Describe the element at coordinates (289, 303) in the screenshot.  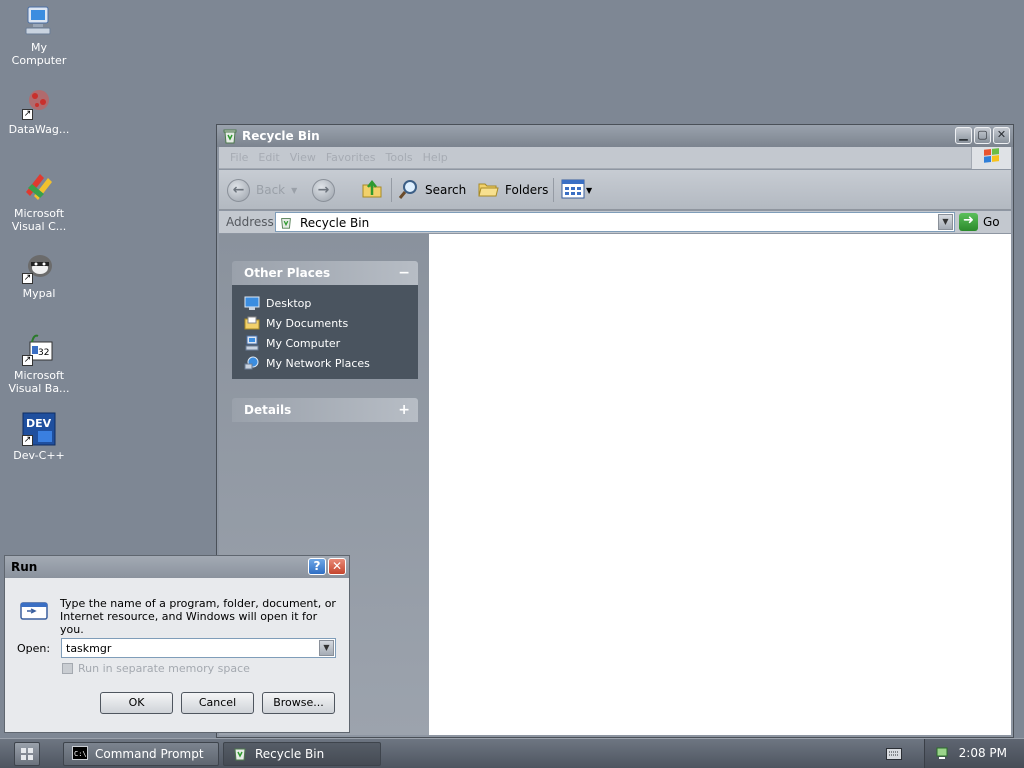
I see `place-link-label: Desktop` at that location.